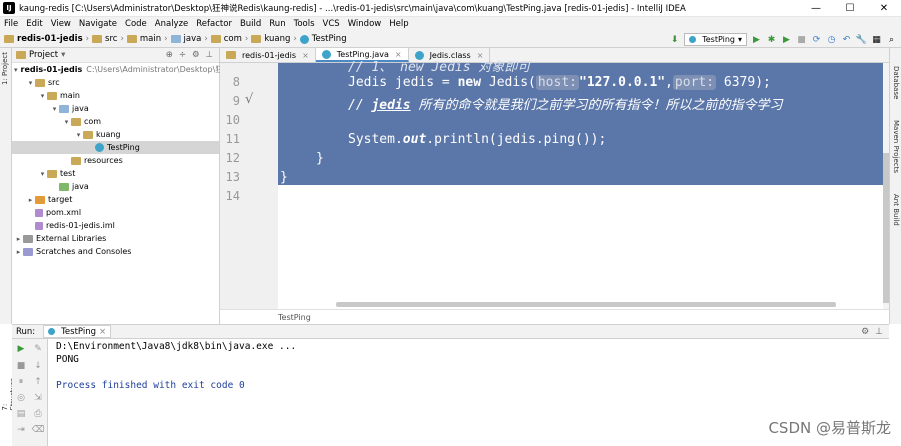 This screenshot has width=901, height=446. What do you see at coordinates (756, 39) in the screenshot?
I see `run-icon: ▶` at bounding box center [756, 39].